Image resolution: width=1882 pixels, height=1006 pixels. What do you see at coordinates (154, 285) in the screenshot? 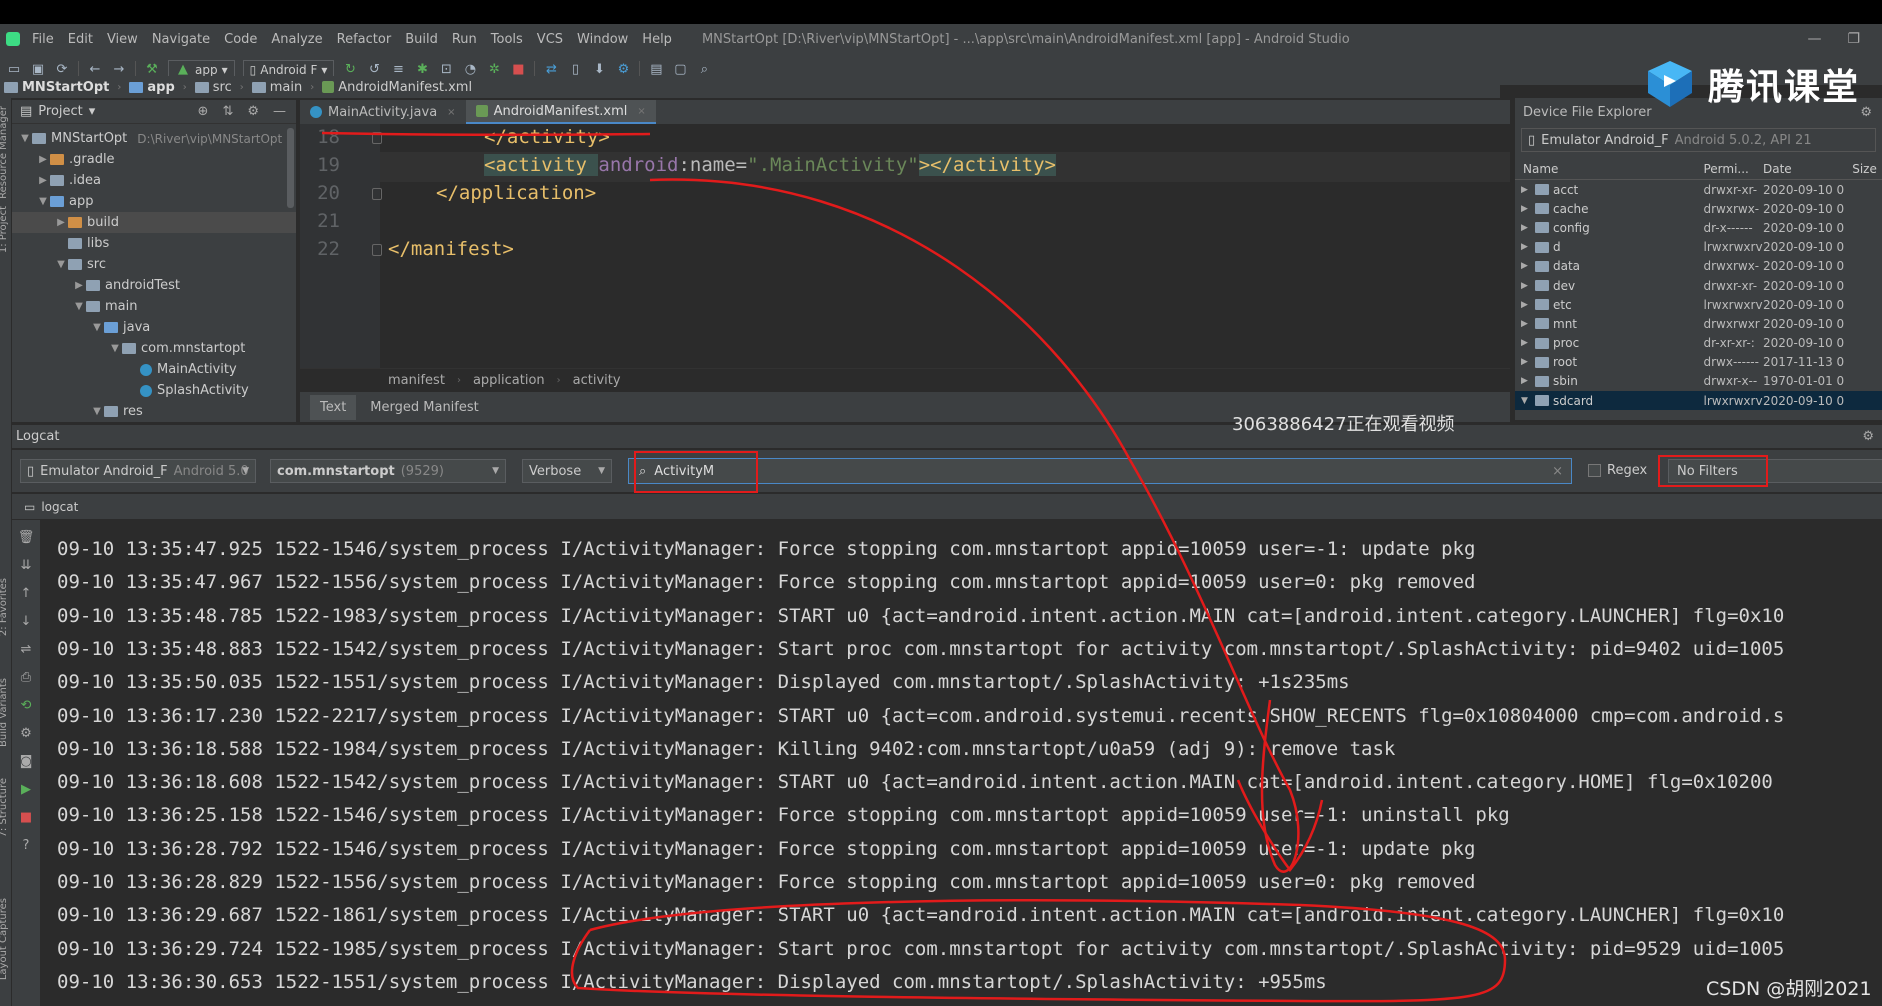
I see `tree-item: ▶ androidTest` at bounding box center [154, 285].